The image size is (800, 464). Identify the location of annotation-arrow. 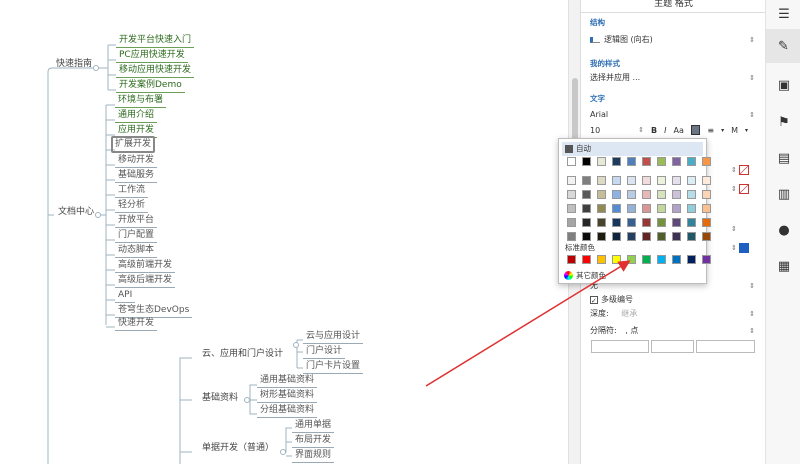
(528, 323).